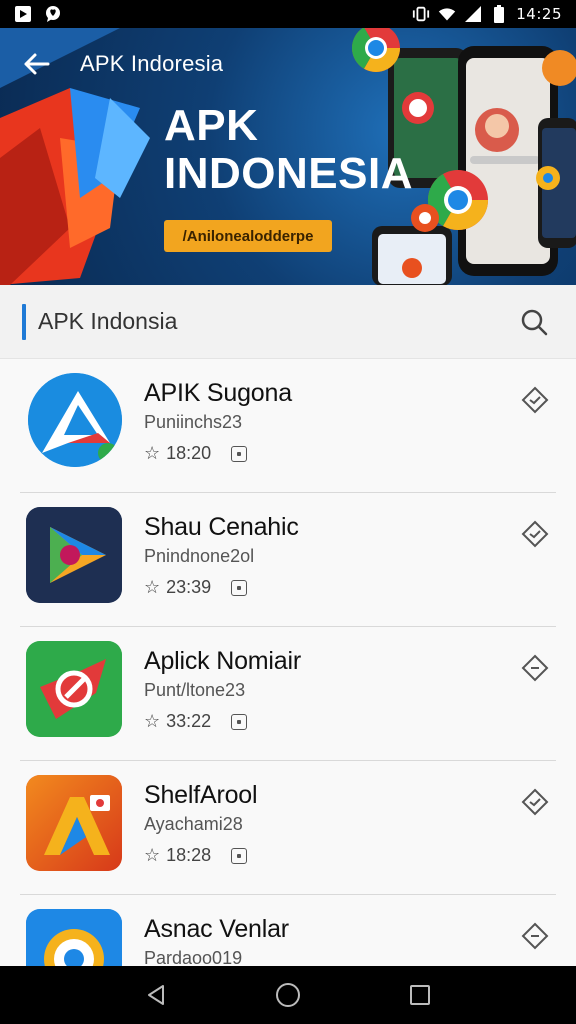 The image size is (576, 1024). I want to click on app-name: Asnac Venlar, so click(216, 929).